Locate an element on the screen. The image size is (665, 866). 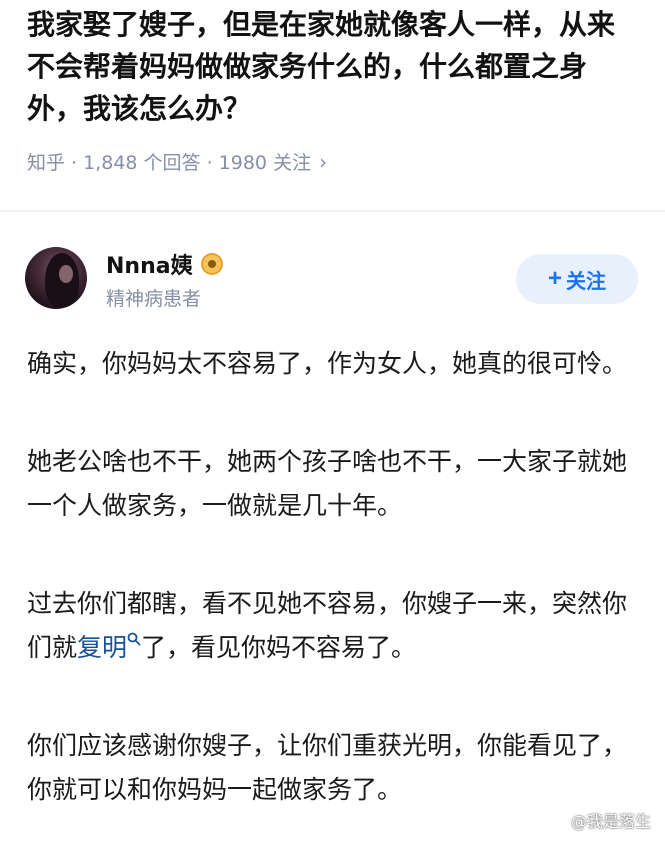
author-name: Nnna姨 is located at coordinates (149, 264).